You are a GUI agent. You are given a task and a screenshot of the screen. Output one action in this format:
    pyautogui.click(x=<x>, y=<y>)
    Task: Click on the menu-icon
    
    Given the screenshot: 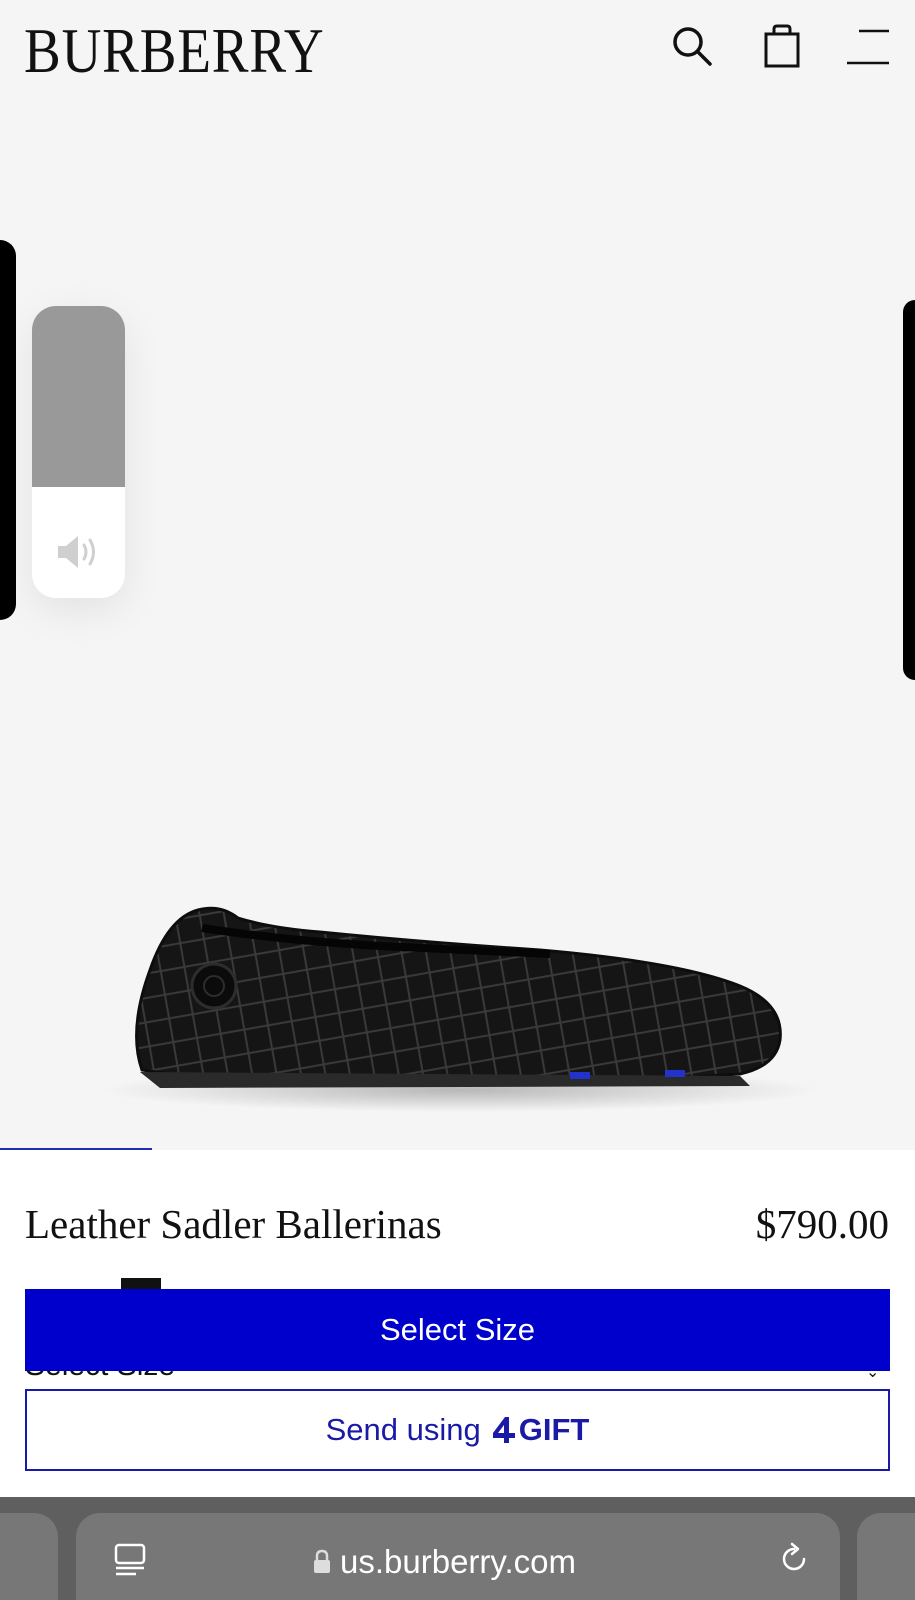 What is the action you would take?
    pyautogui.click(x=868, y=46)
    